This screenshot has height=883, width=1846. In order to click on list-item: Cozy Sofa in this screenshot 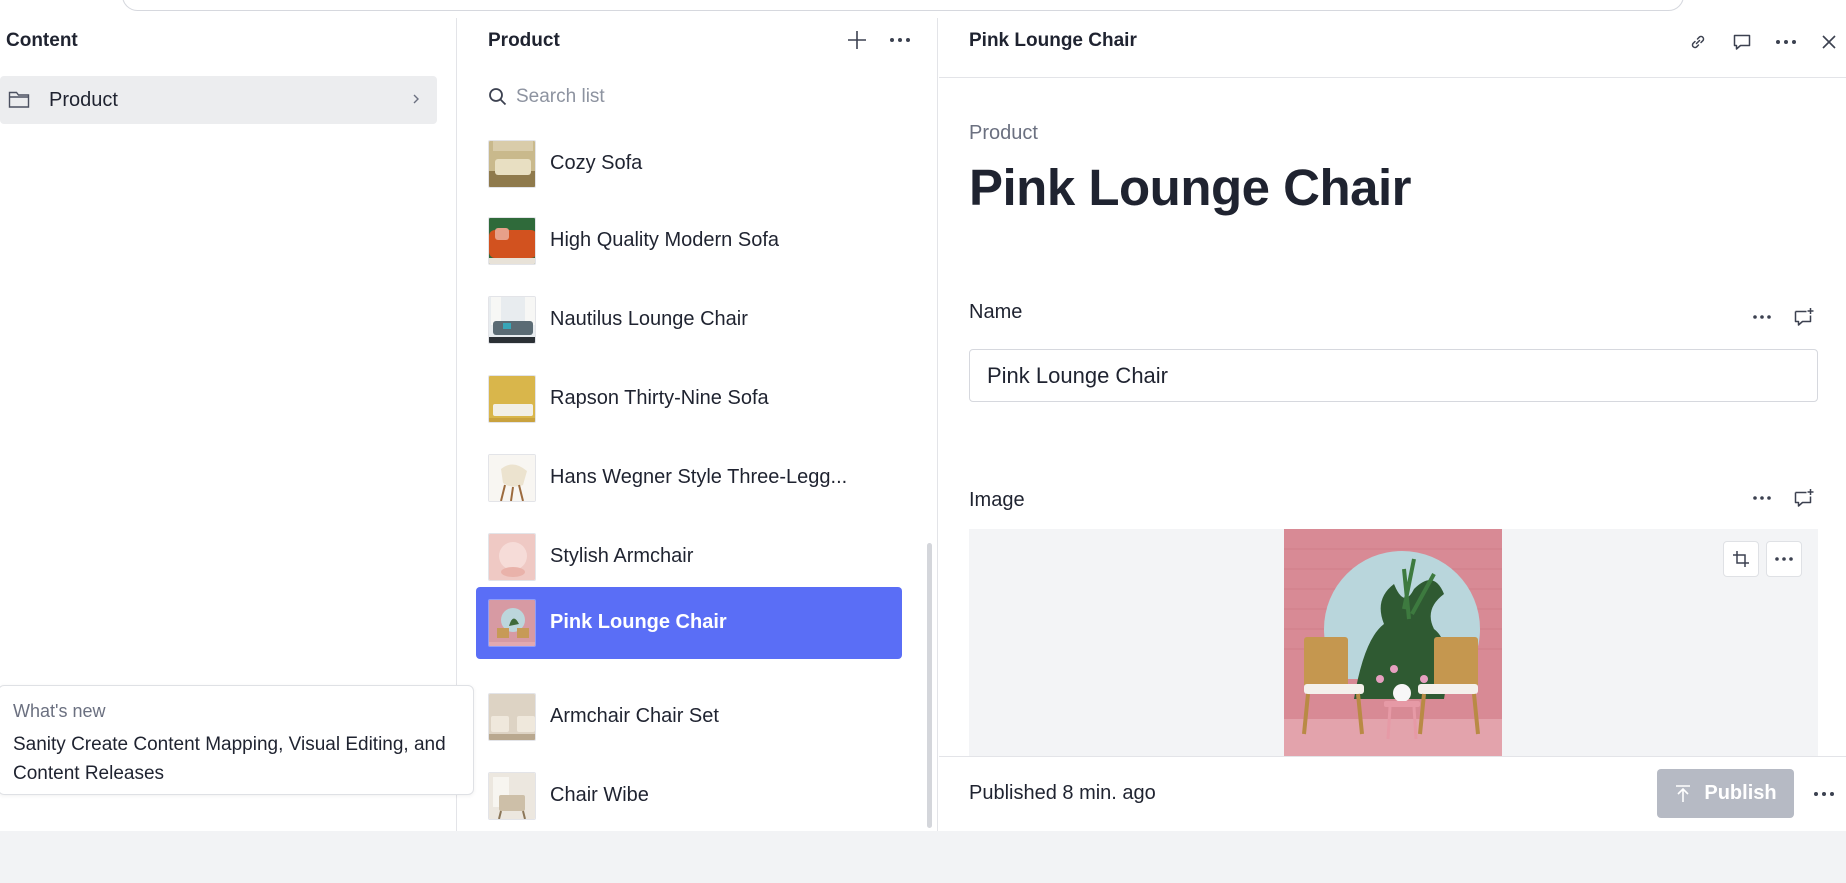, I will do `click(689, 164)`.